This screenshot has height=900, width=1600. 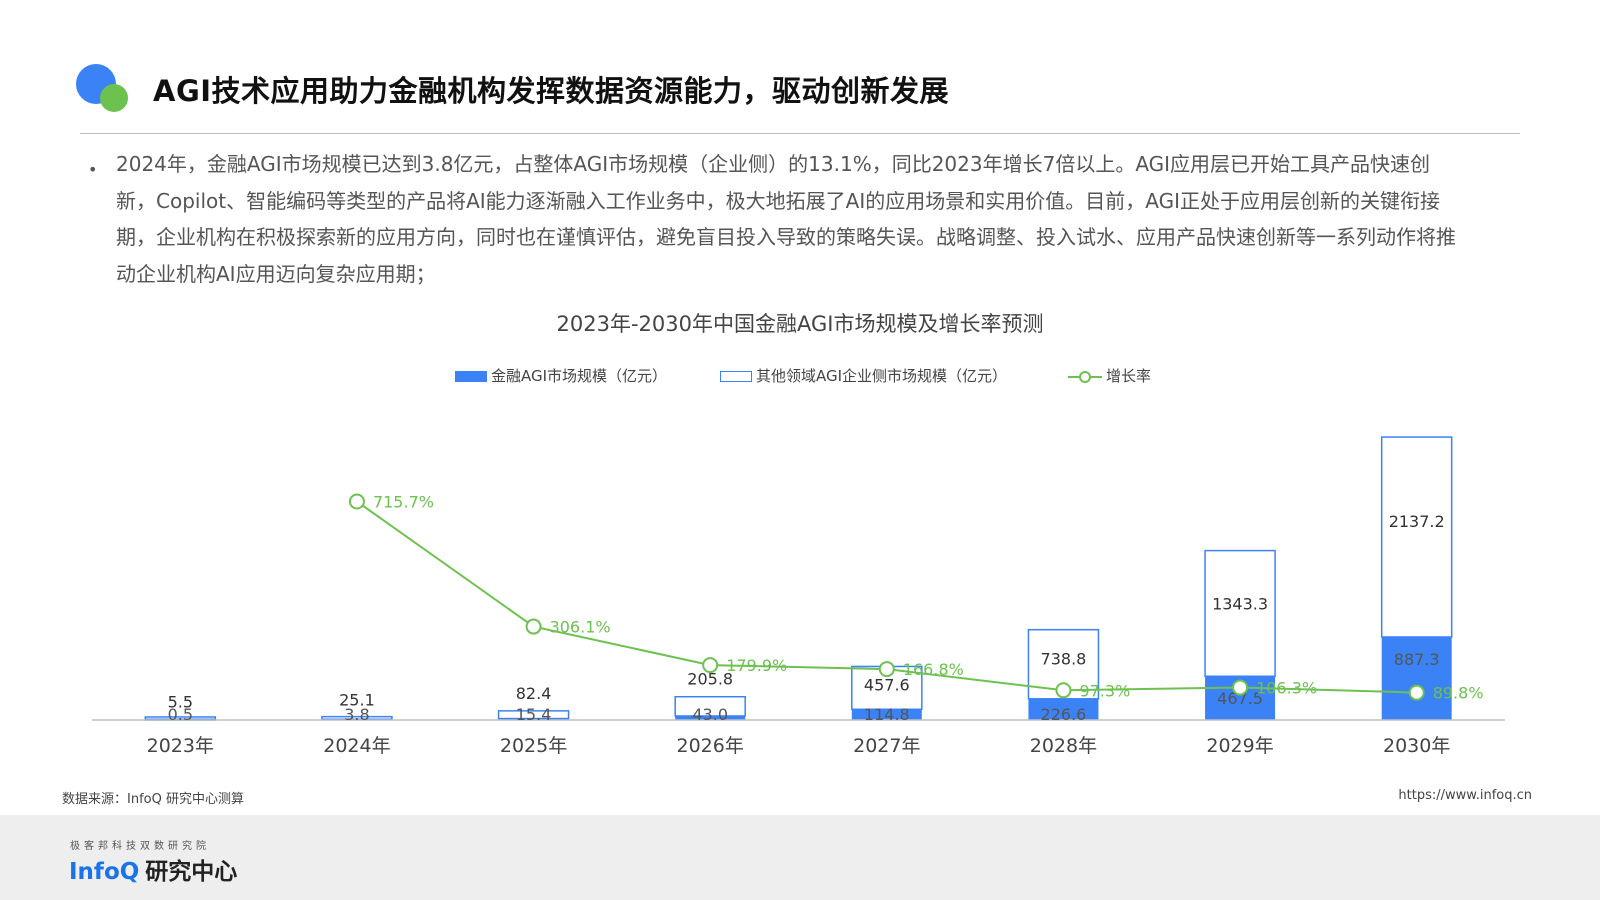 What do you see at coordinates (1417, 659) in the screenshot?
I see `bar-label-finance: 887.3` at bounding box center [1417, 659].